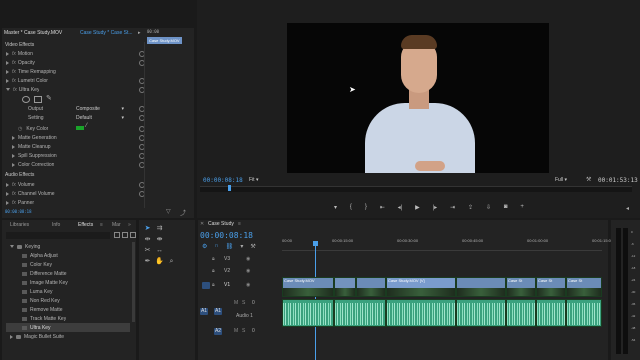 This screenshot has width=640, height=360. Describe the element at coordinates (452, 208) in the screenshot. I see `go-to-out-icon: ⇥` at that location.